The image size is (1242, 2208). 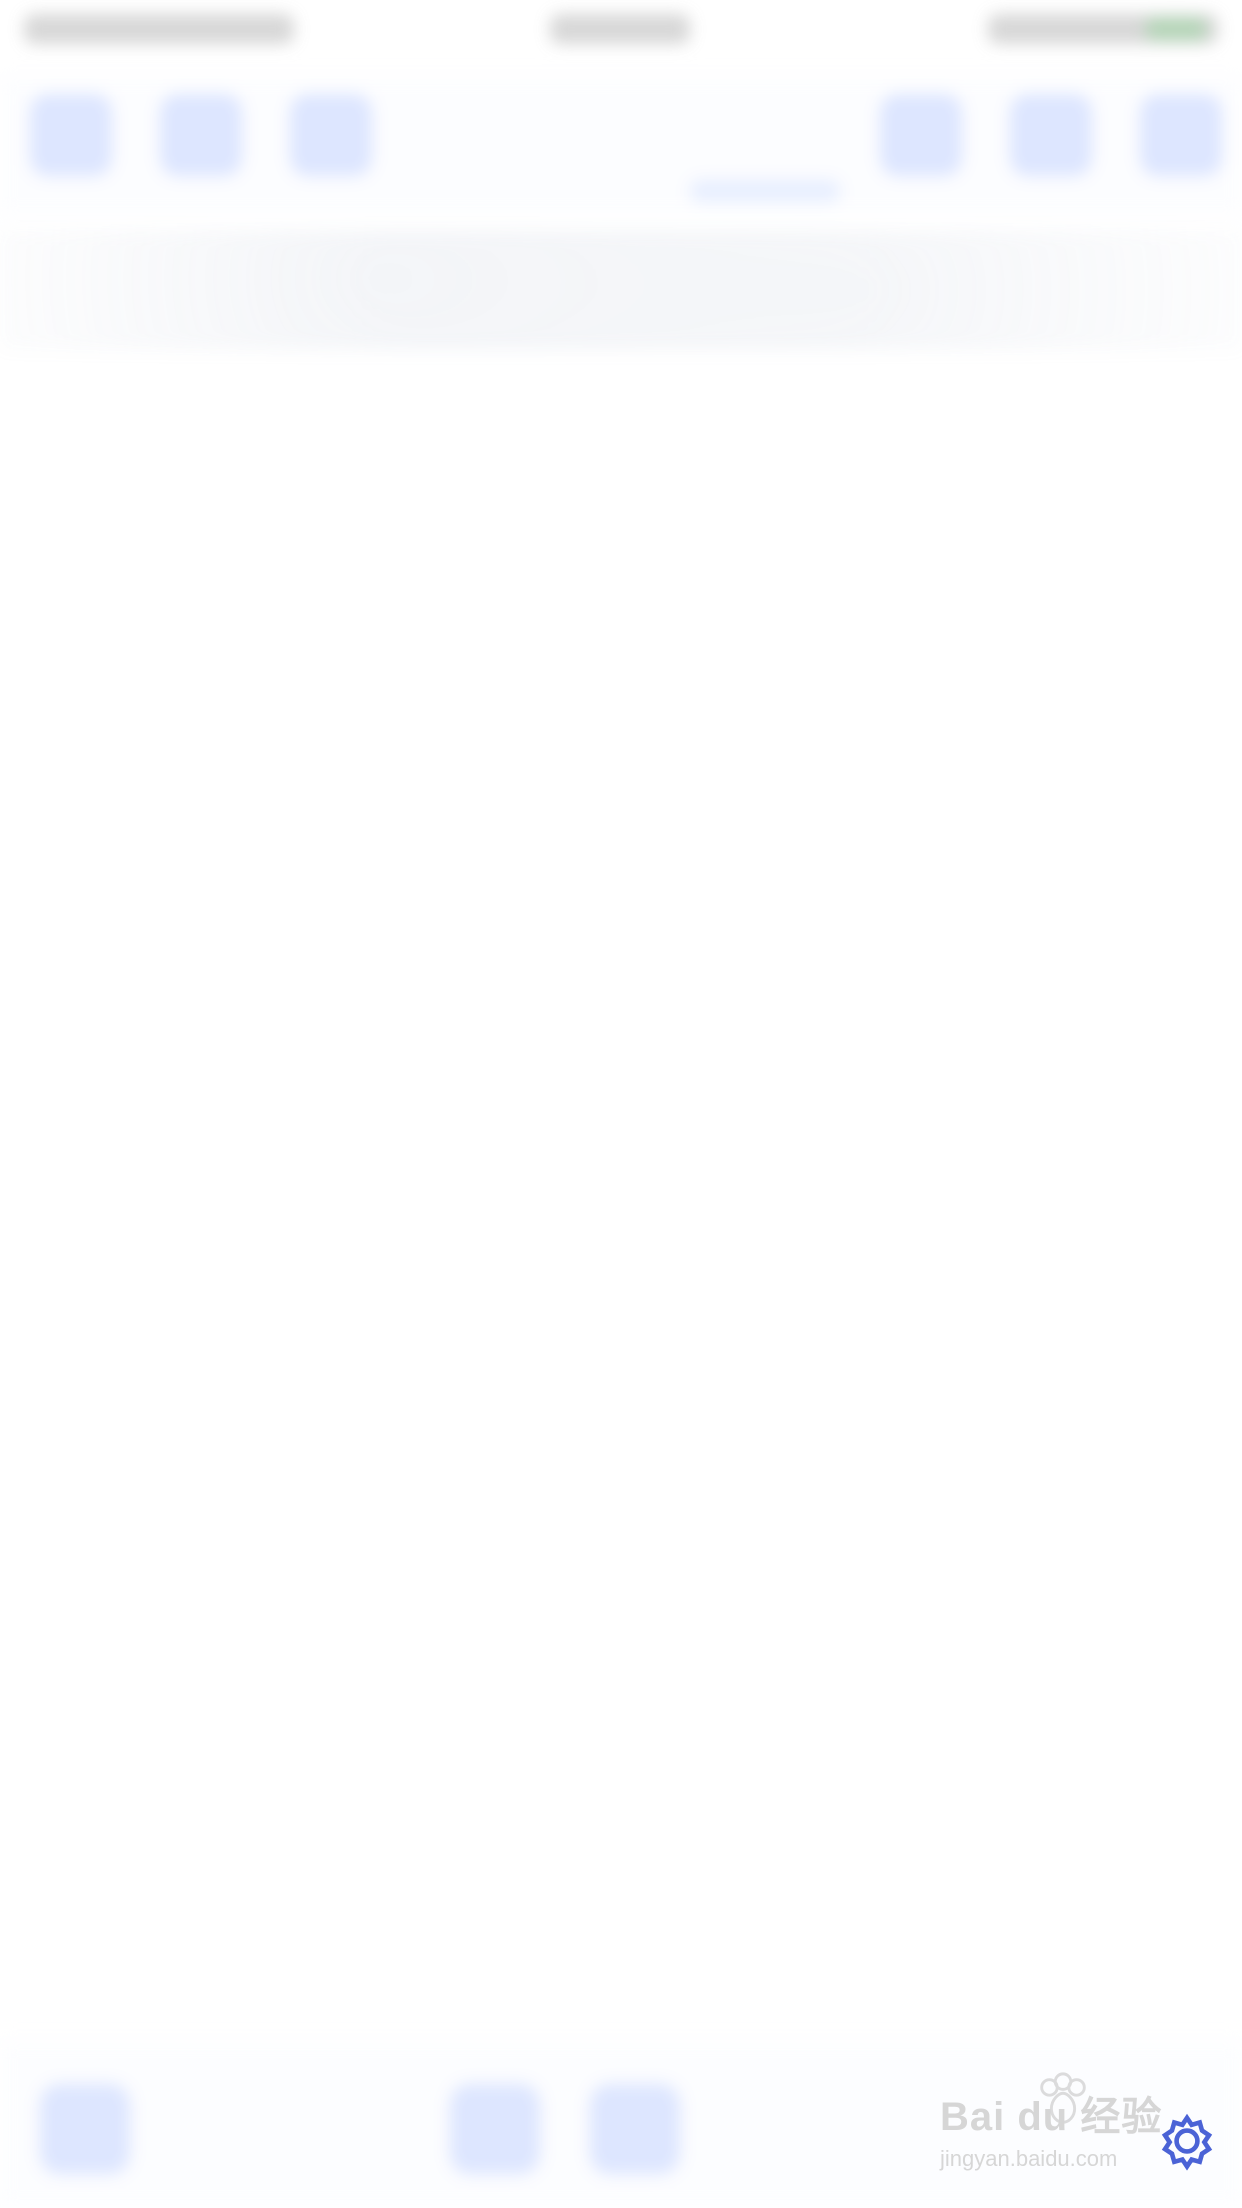 What do you see at coordinates (765, 191) in the screenshot?
I see `toolbar-label` at bounding box center [765, 191].